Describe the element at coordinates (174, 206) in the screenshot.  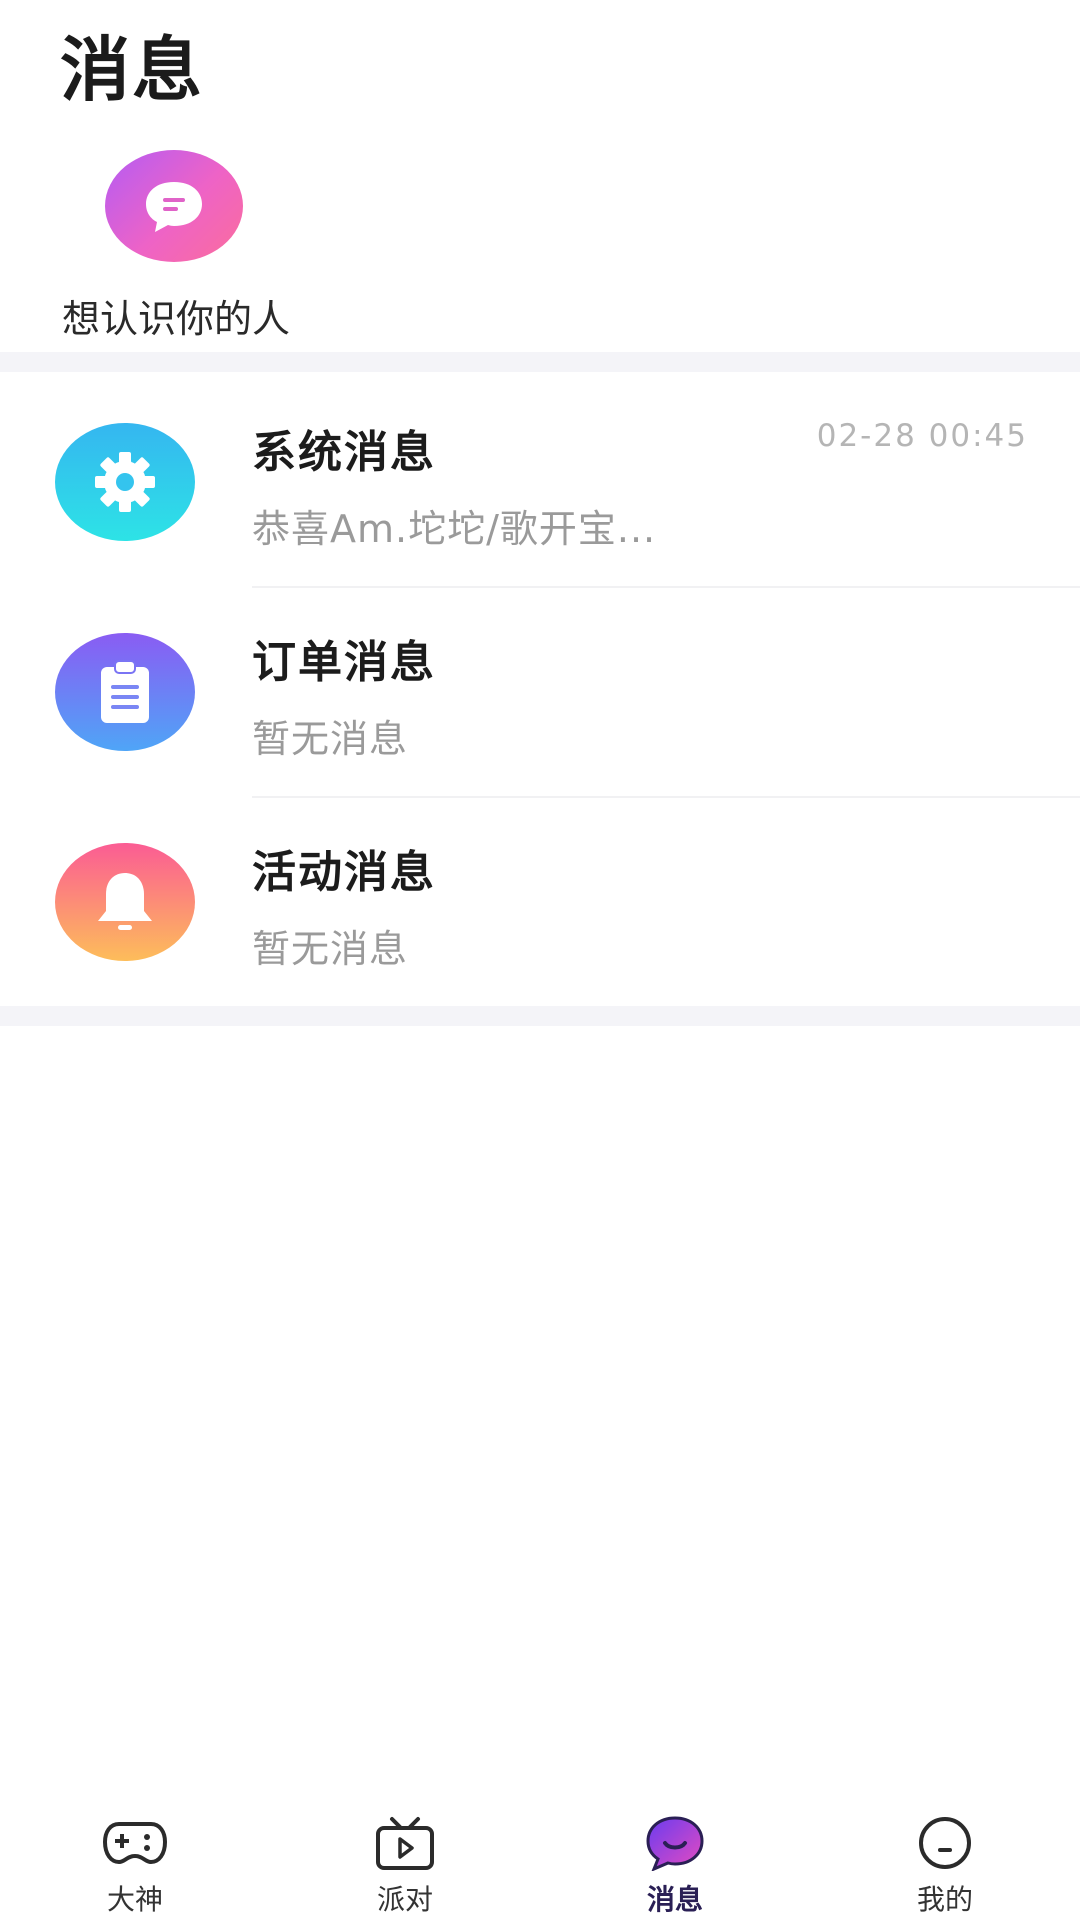
I see `chat-bubble-icon` at that location.